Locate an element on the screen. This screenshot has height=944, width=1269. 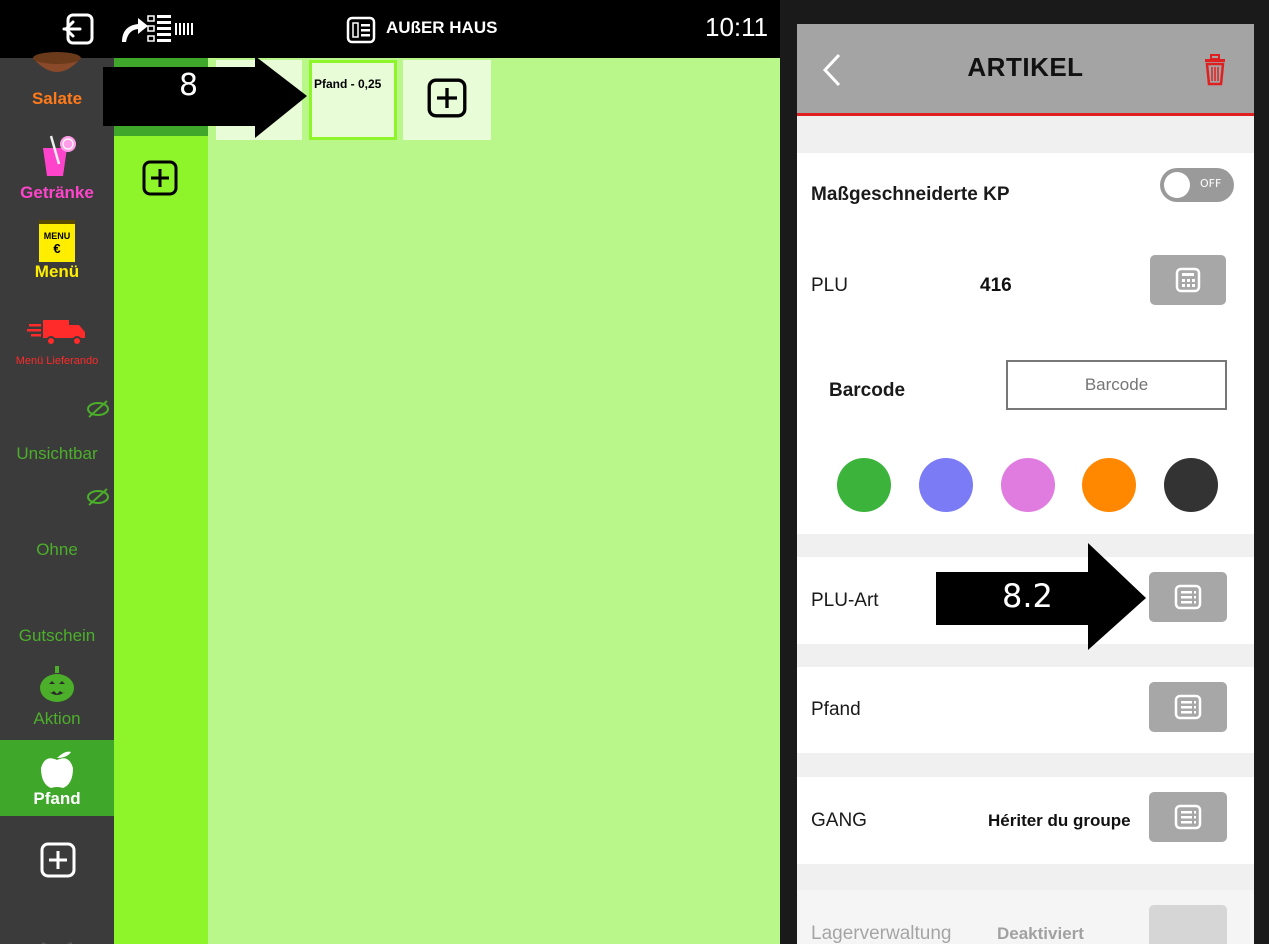
barcode-label: Barcode is located at coordinates (867, 390).